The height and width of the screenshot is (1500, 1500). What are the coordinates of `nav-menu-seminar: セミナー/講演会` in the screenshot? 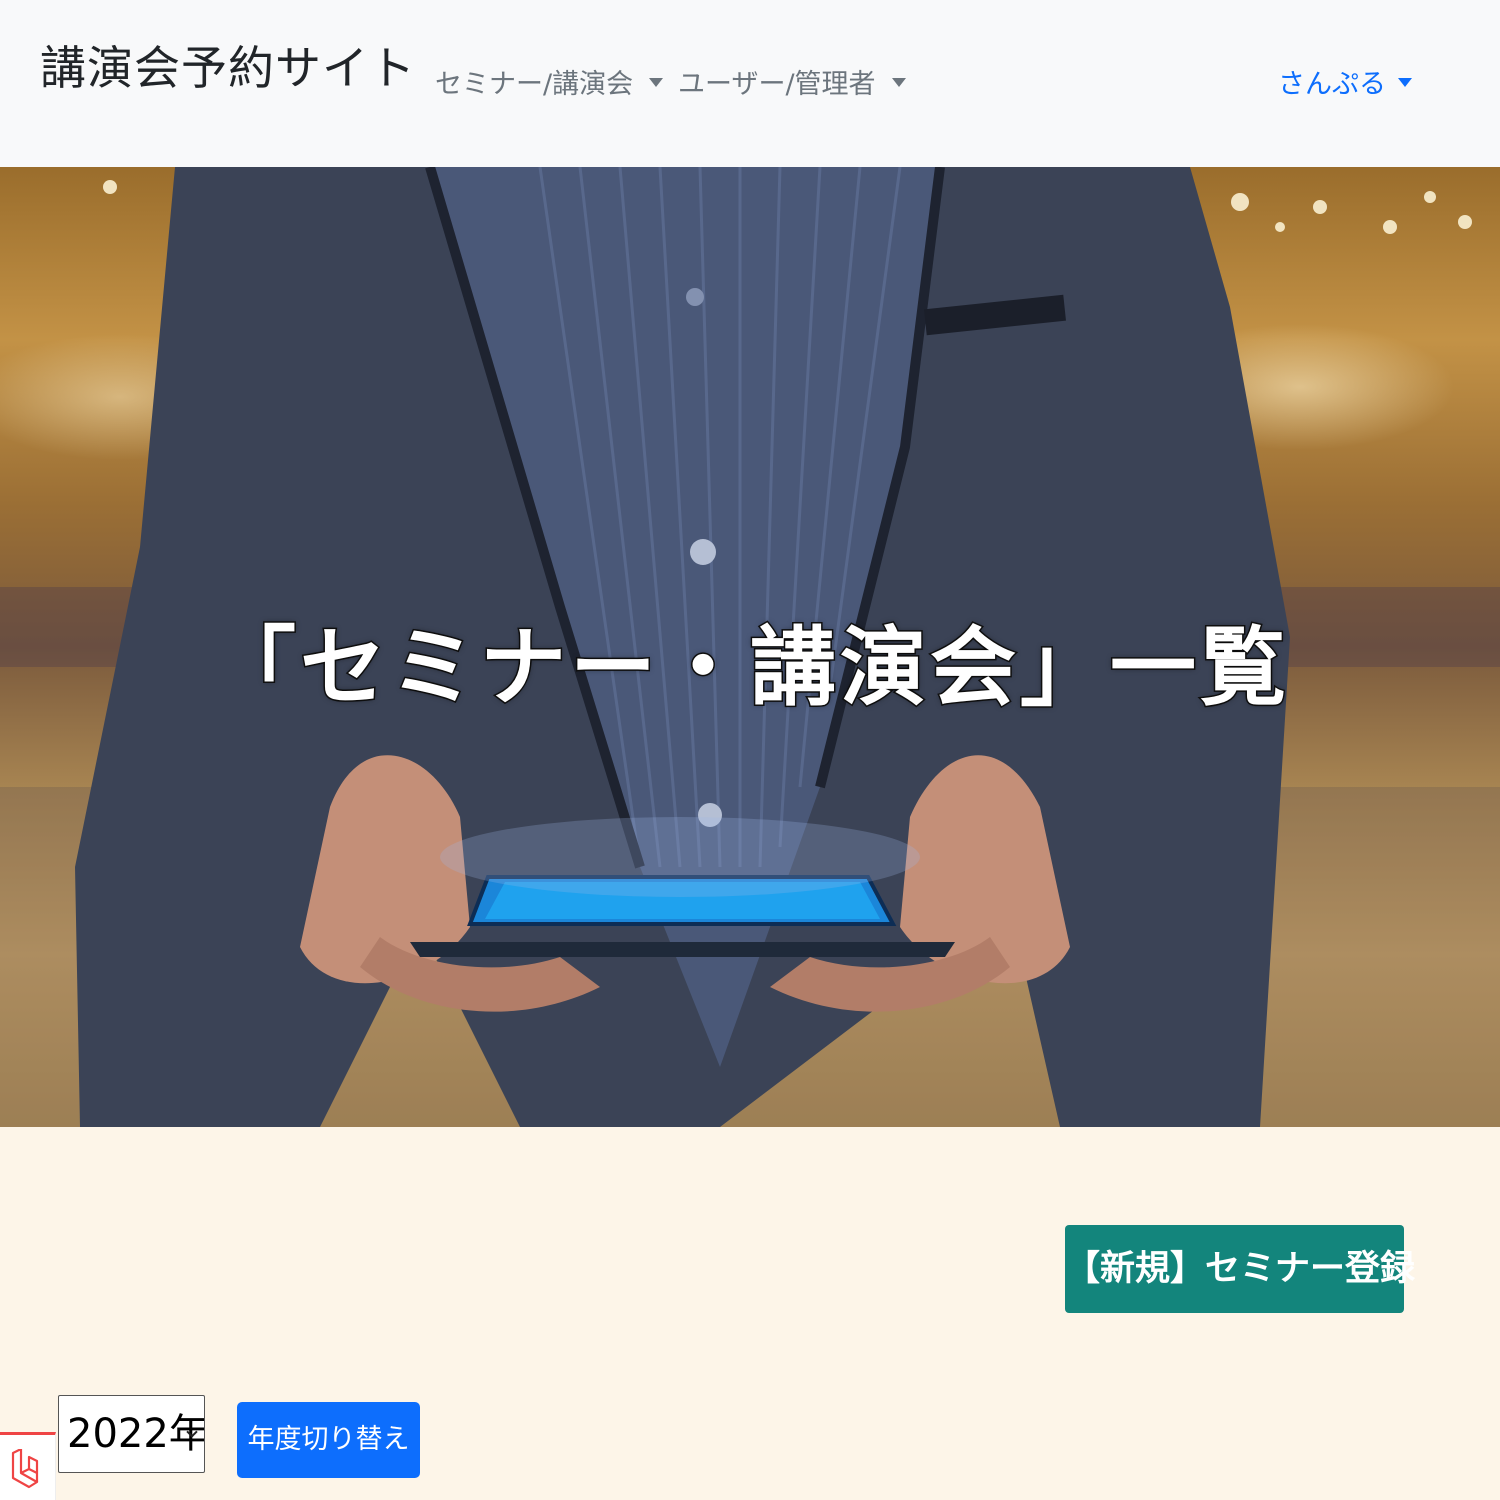 It's located at (549, 81).